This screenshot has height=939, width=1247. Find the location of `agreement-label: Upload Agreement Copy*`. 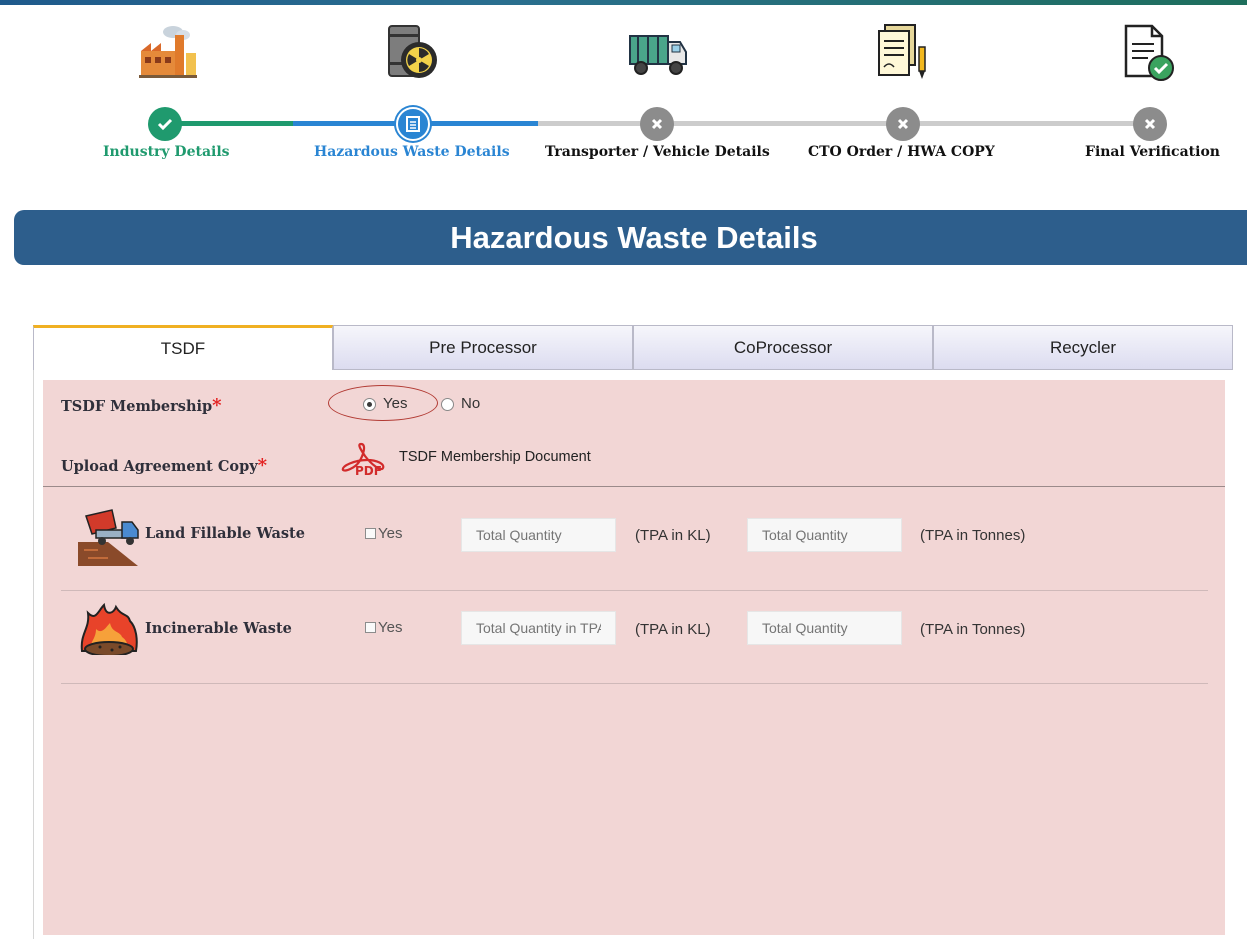

agreement-label: Upload Agreement Copy* is located at coordinates (164, 465).